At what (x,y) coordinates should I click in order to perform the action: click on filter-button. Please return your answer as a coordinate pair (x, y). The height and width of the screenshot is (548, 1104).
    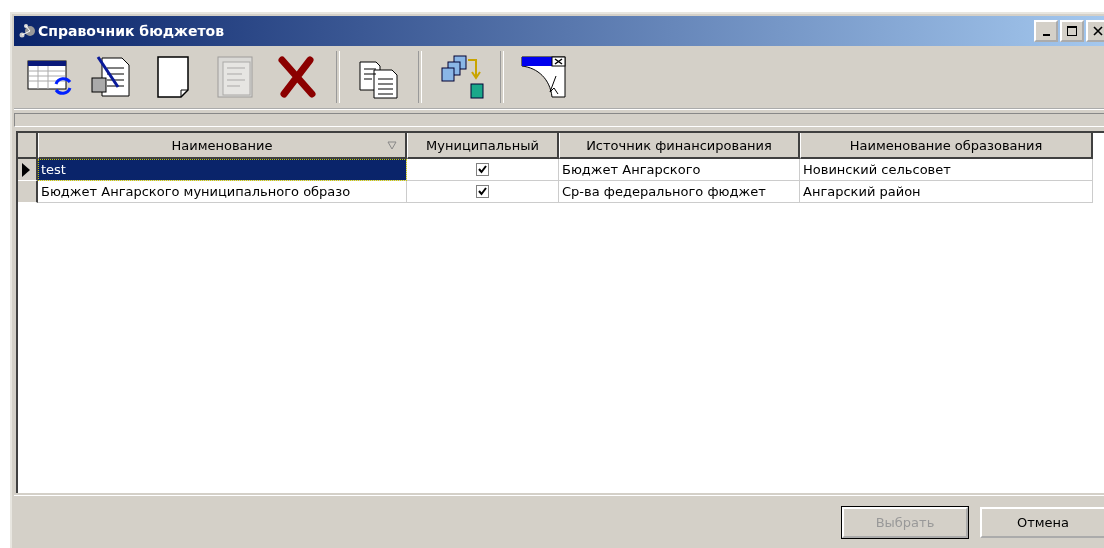
    Looking at the image, I should click on (543, 77).